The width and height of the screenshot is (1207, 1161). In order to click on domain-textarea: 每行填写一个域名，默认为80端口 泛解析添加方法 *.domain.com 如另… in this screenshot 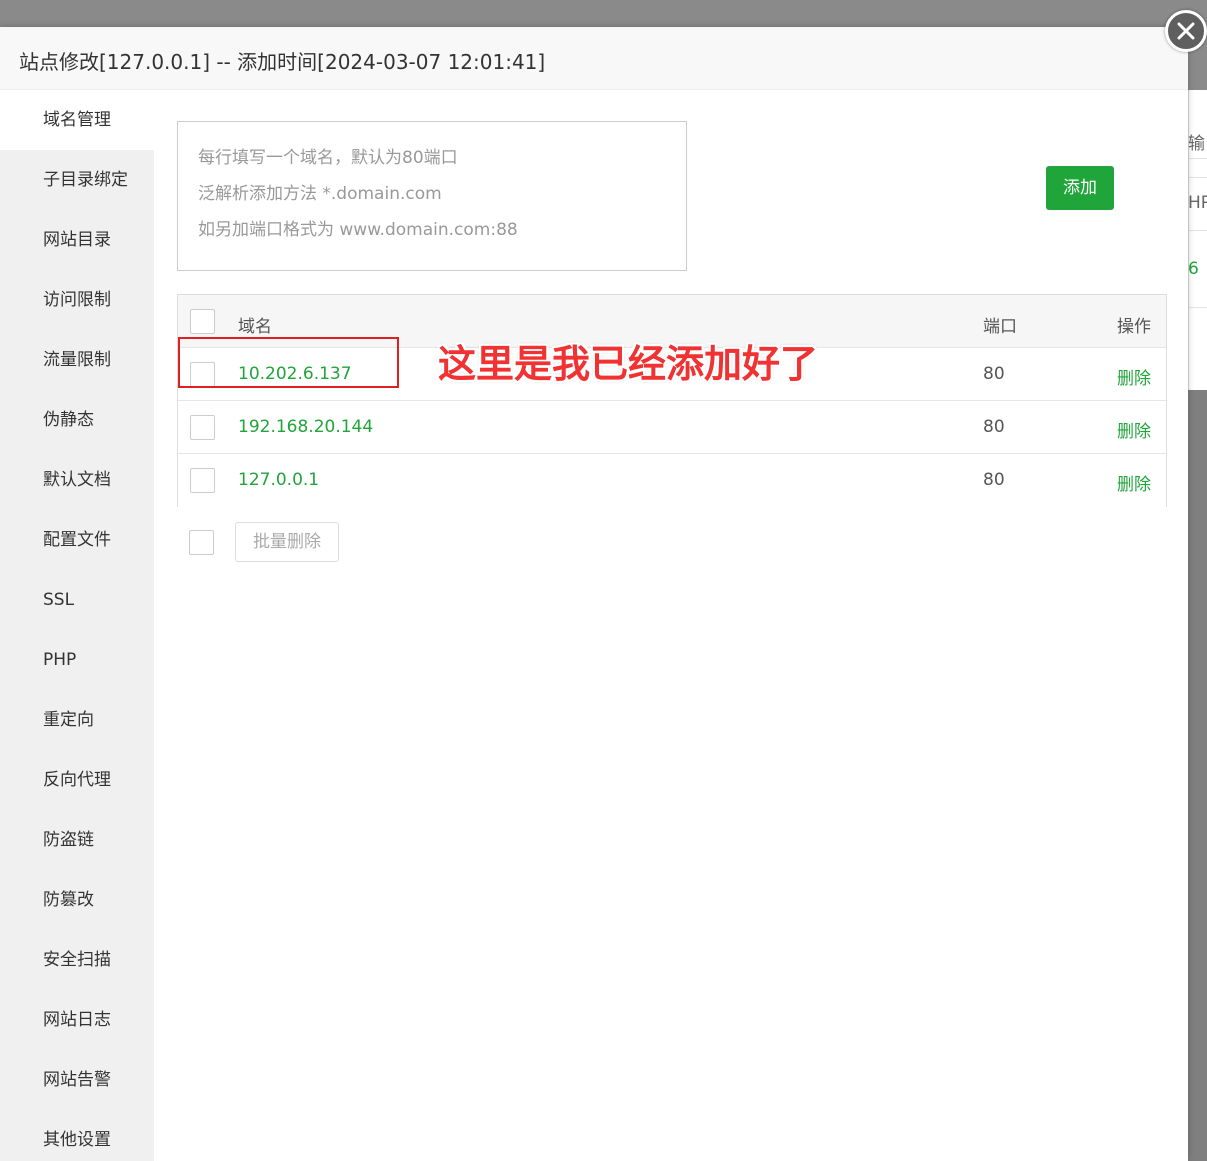, I will do `click(432, 196)`.